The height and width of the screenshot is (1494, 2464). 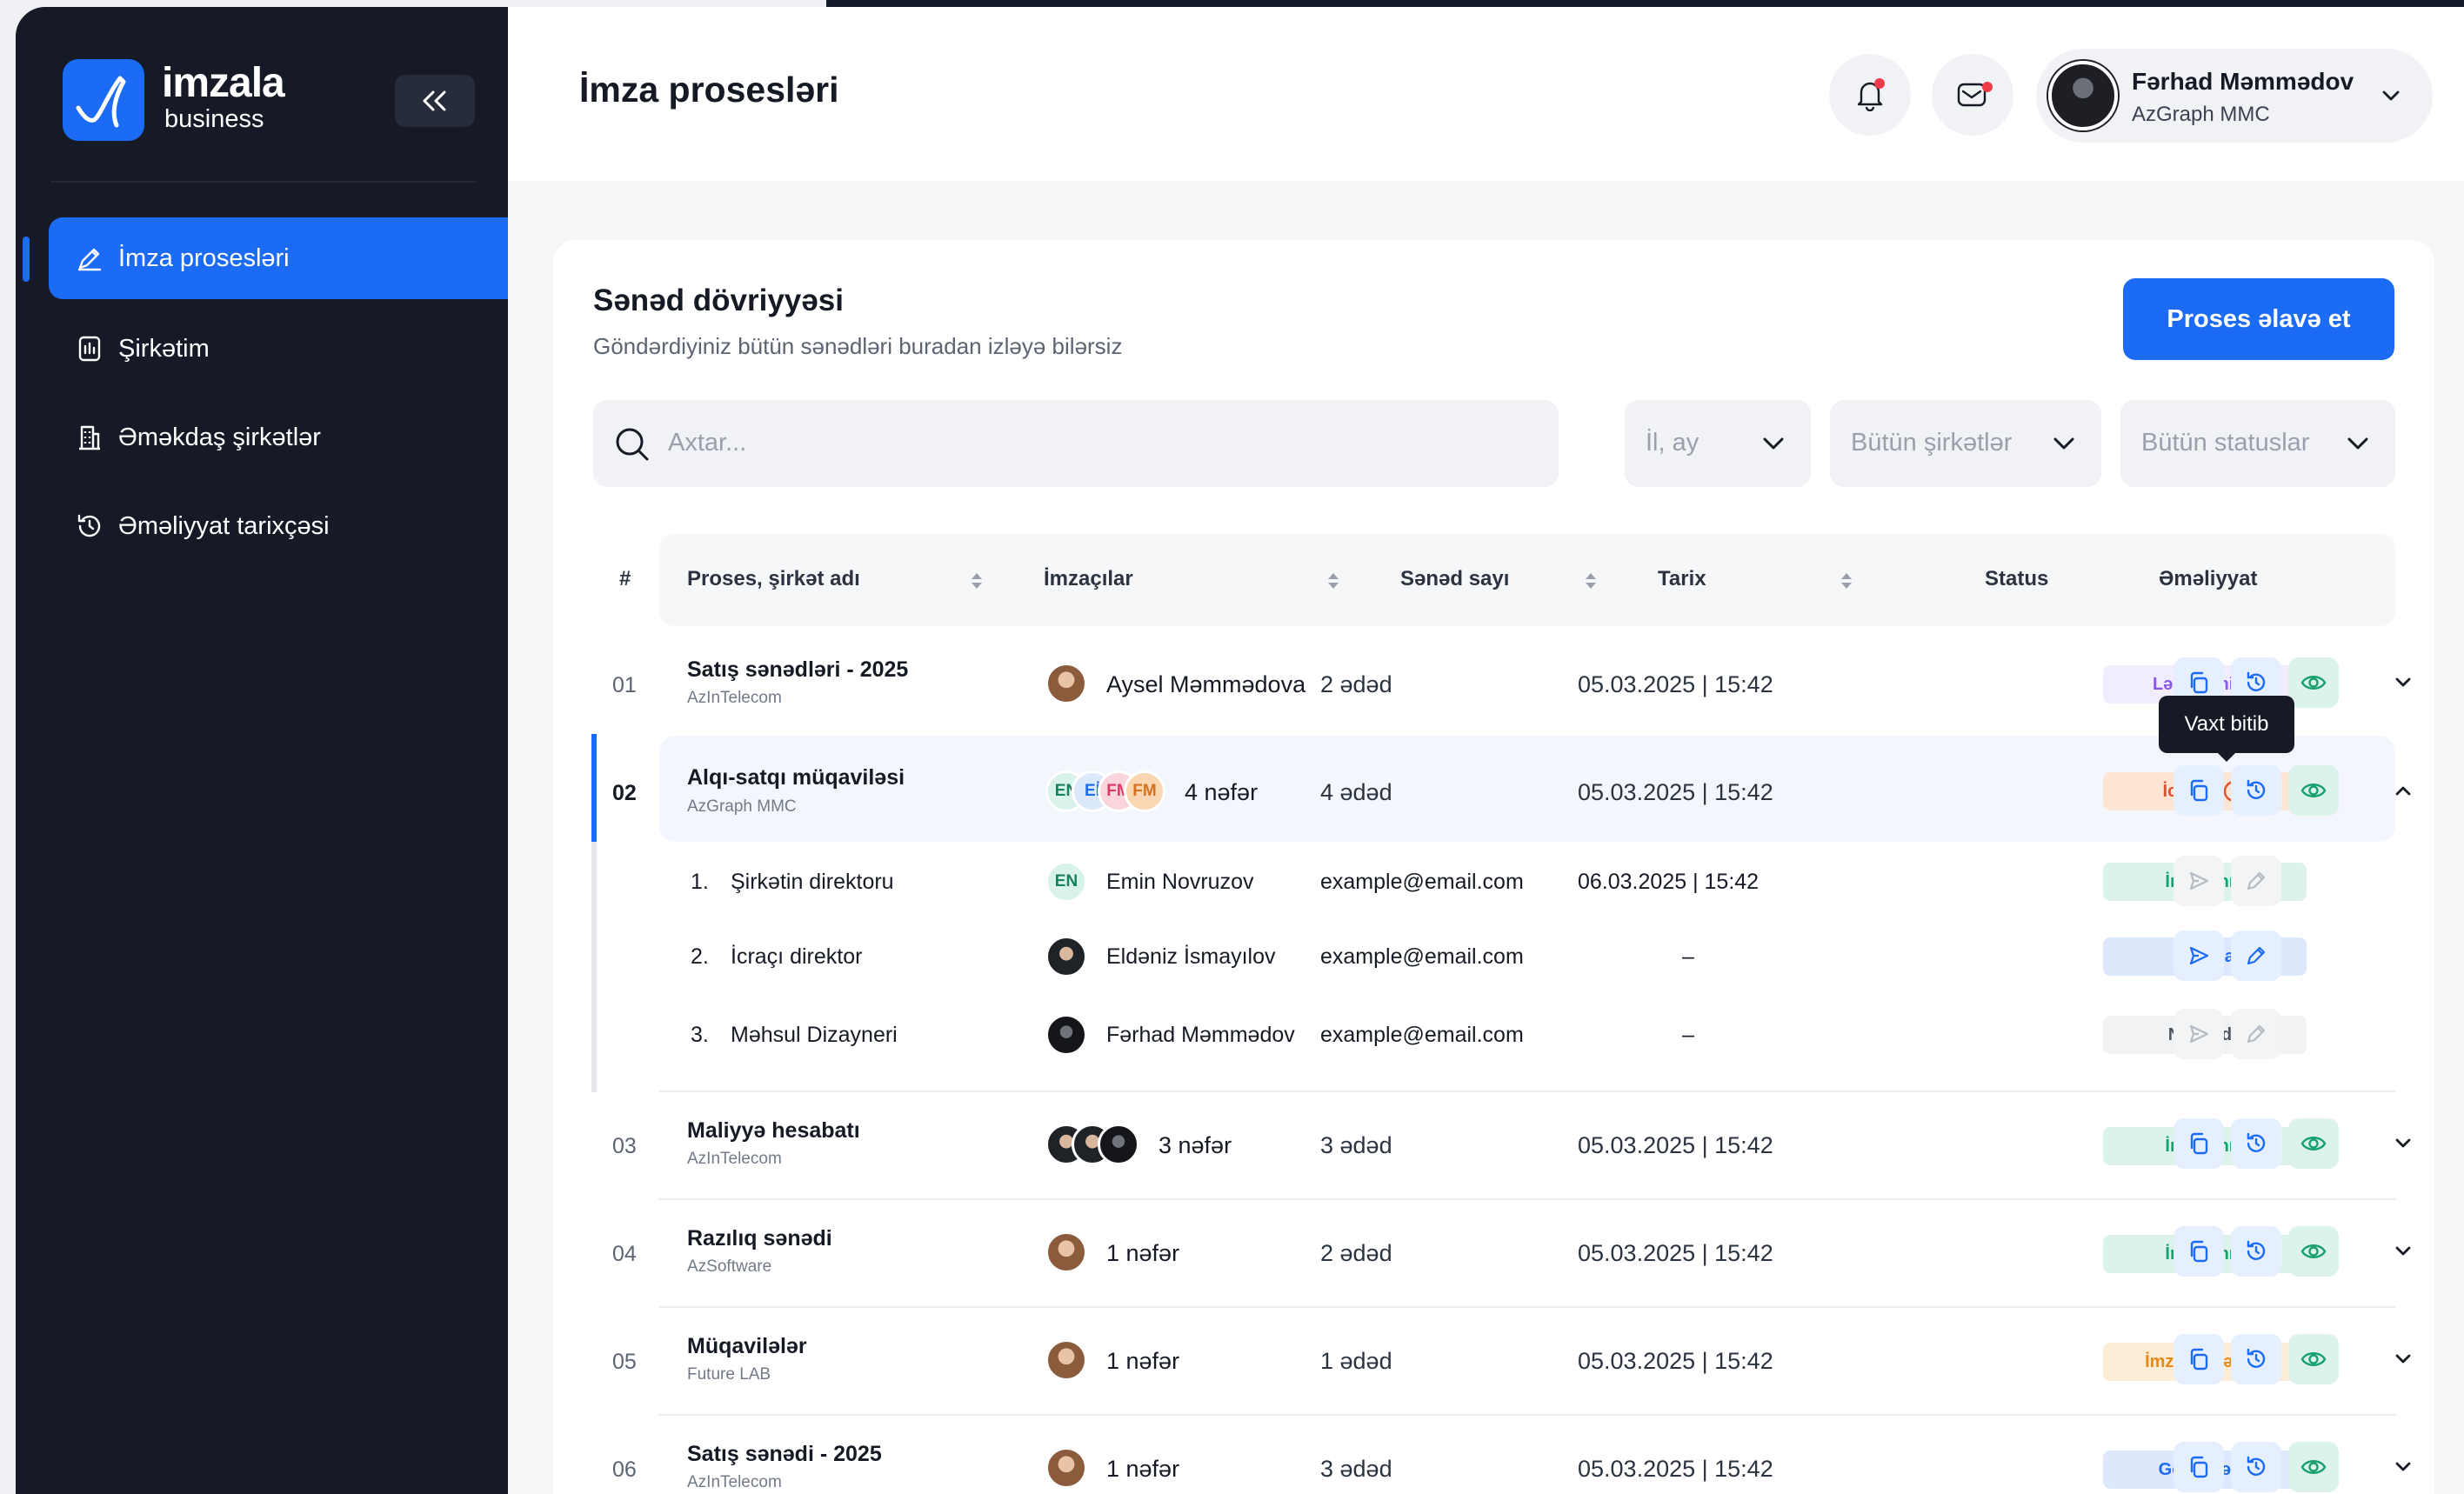 What do you see at coordinates (1879, 84) in the screenshot?
I see `notification-dot` at bounding box center [1879, 84].